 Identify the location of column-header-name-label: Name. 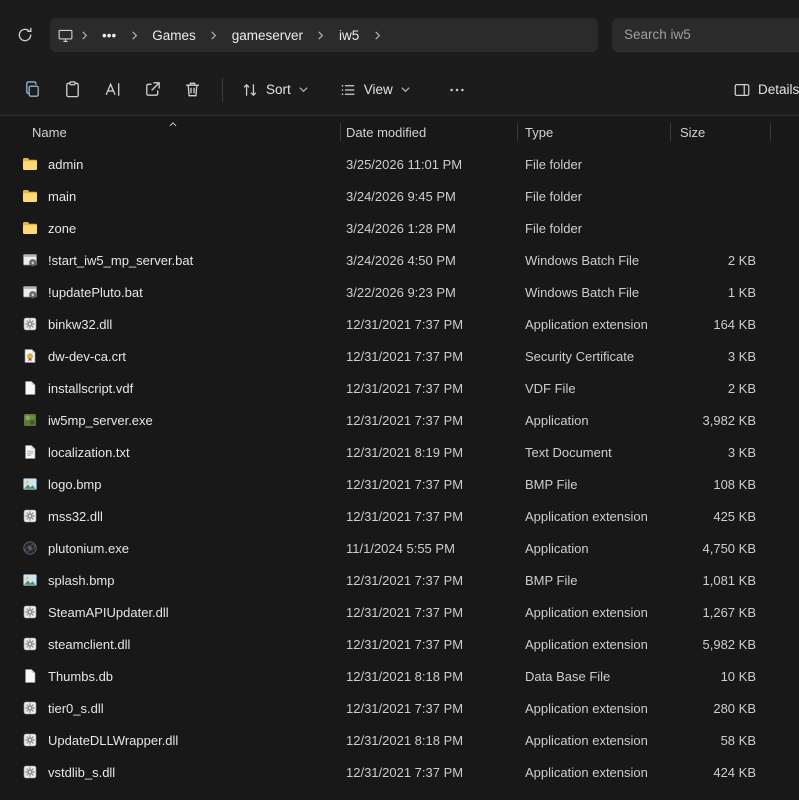
(49, 132).